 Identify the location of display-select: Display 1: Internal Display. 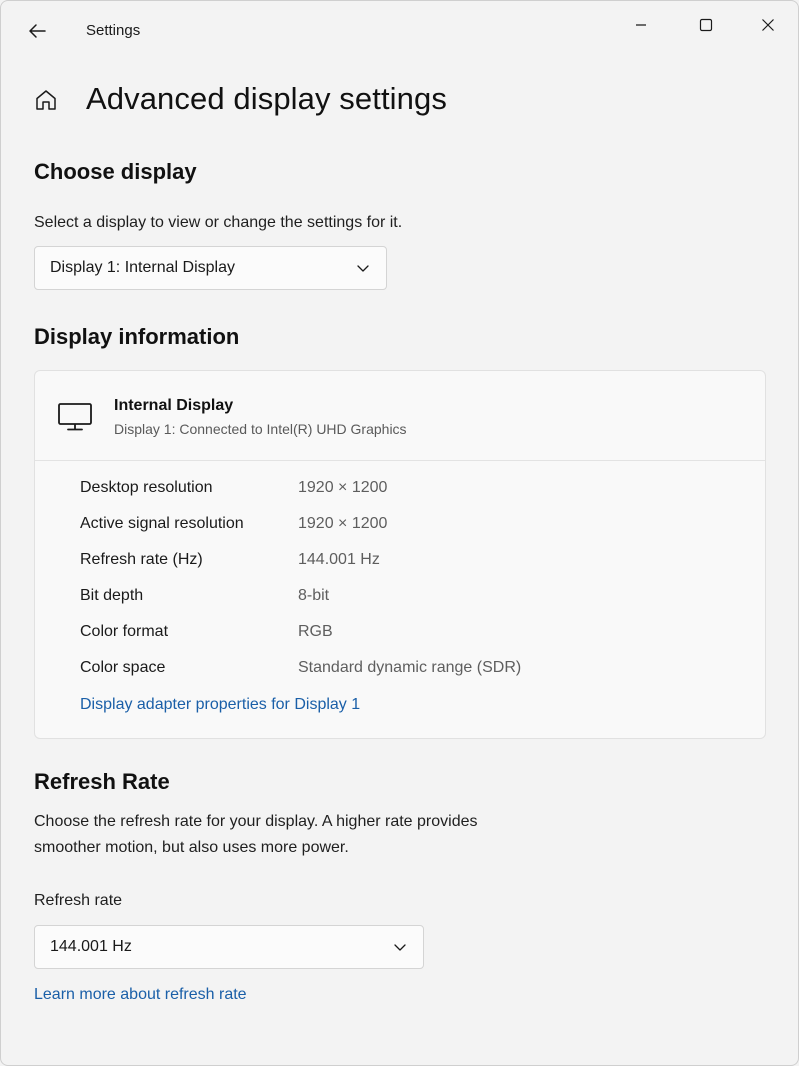
(210, 268).